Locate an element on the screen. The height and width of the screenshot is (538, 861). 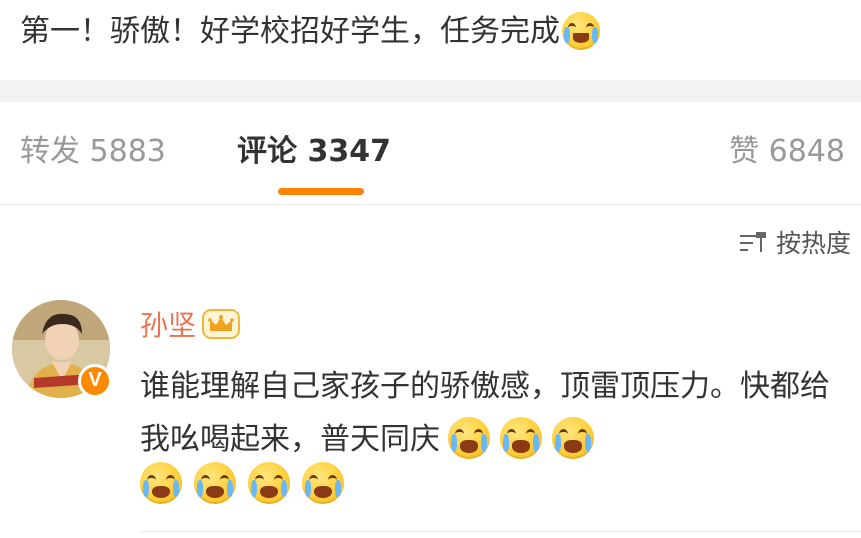
sort-button: 按热度 is located at coordinates (794, 244).